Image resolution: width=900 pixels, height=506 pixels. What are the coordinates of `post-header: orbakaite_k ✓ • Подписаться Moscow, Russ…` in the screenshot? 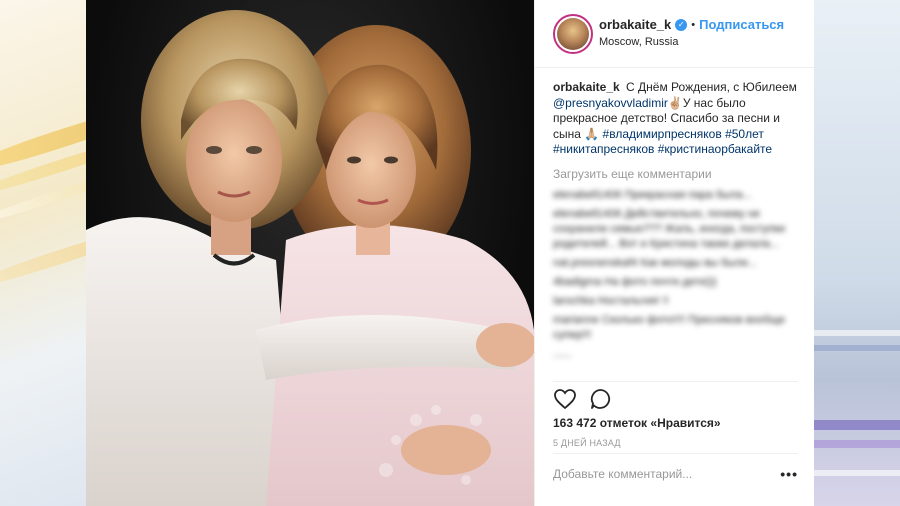 It's located at (675, 34).